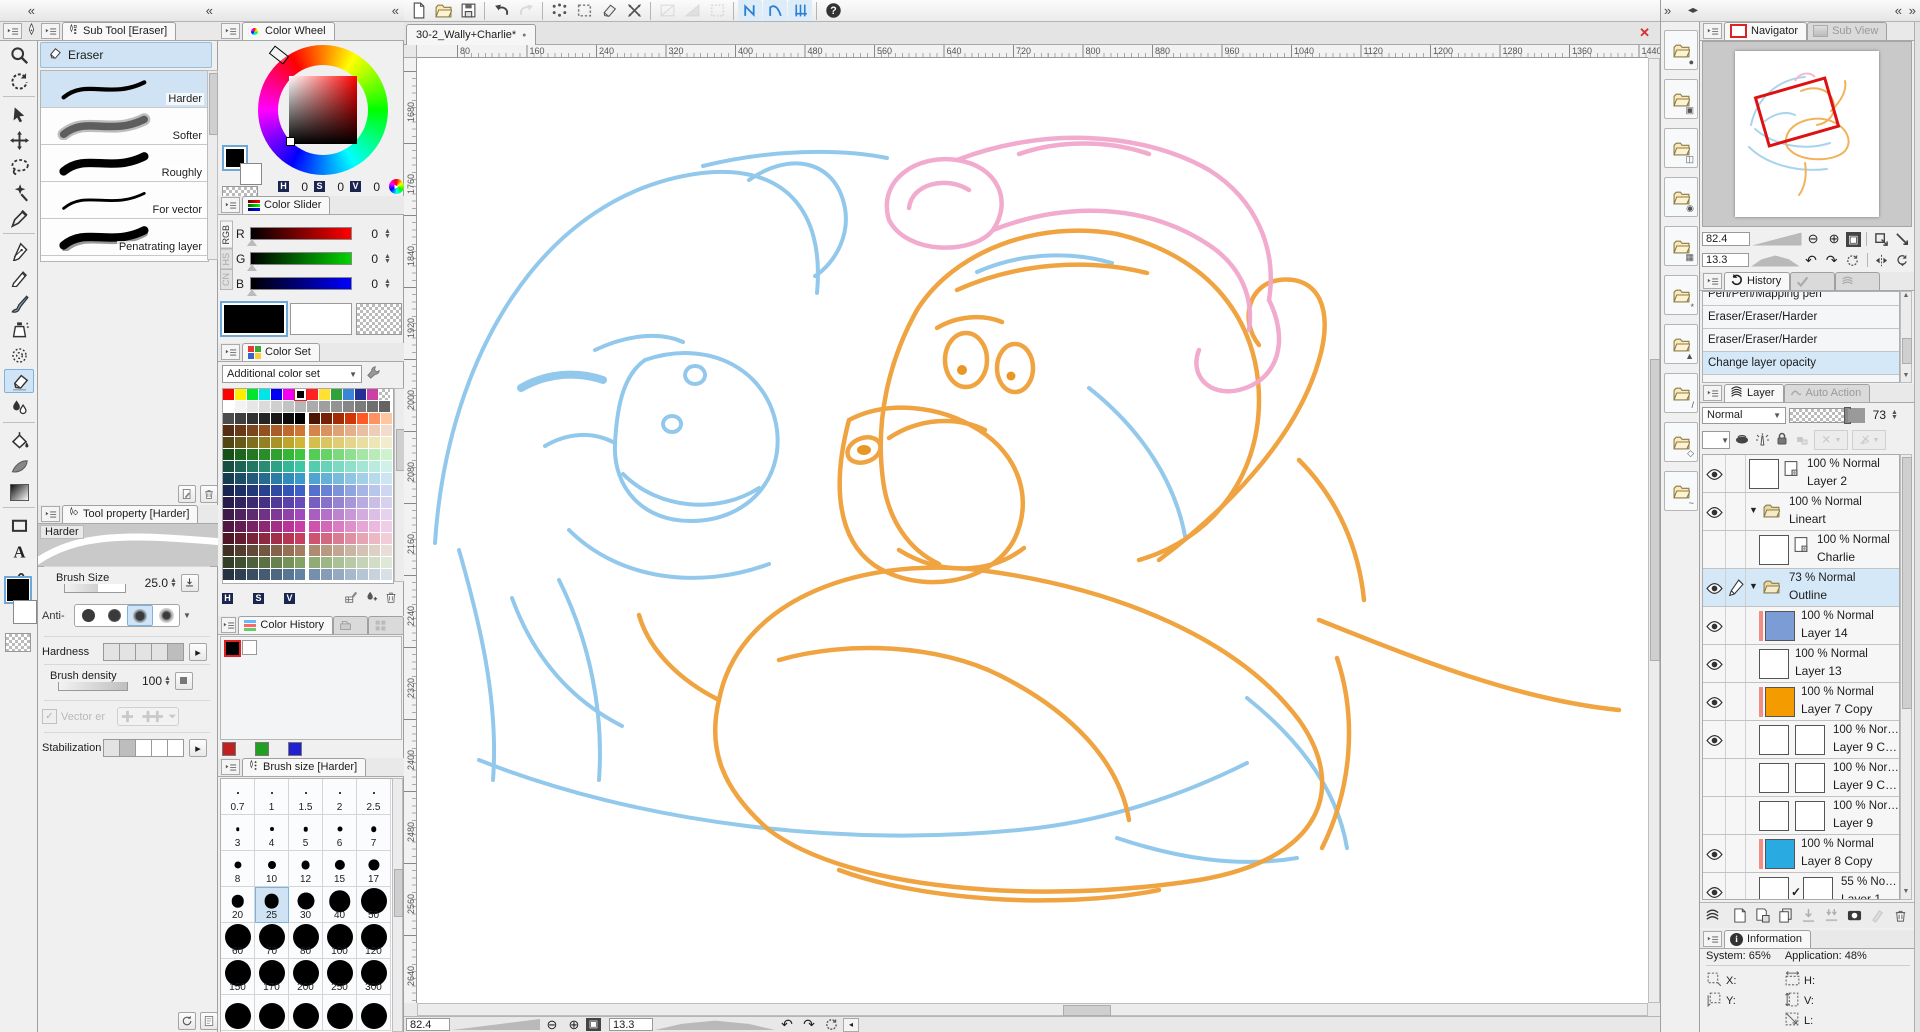  Describe the element at coordinates (1726, 239) in the screenshot. I see `navigator-zoom-value: 82.4` at that location.